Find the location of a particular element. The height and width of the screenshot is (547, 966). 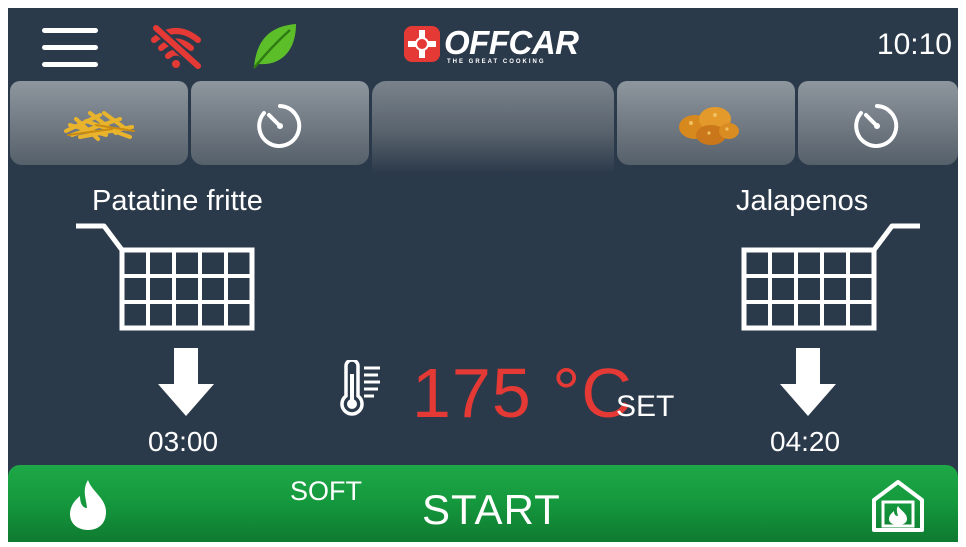

set-temperature: 175 °C is located at coordinates (522, 393).